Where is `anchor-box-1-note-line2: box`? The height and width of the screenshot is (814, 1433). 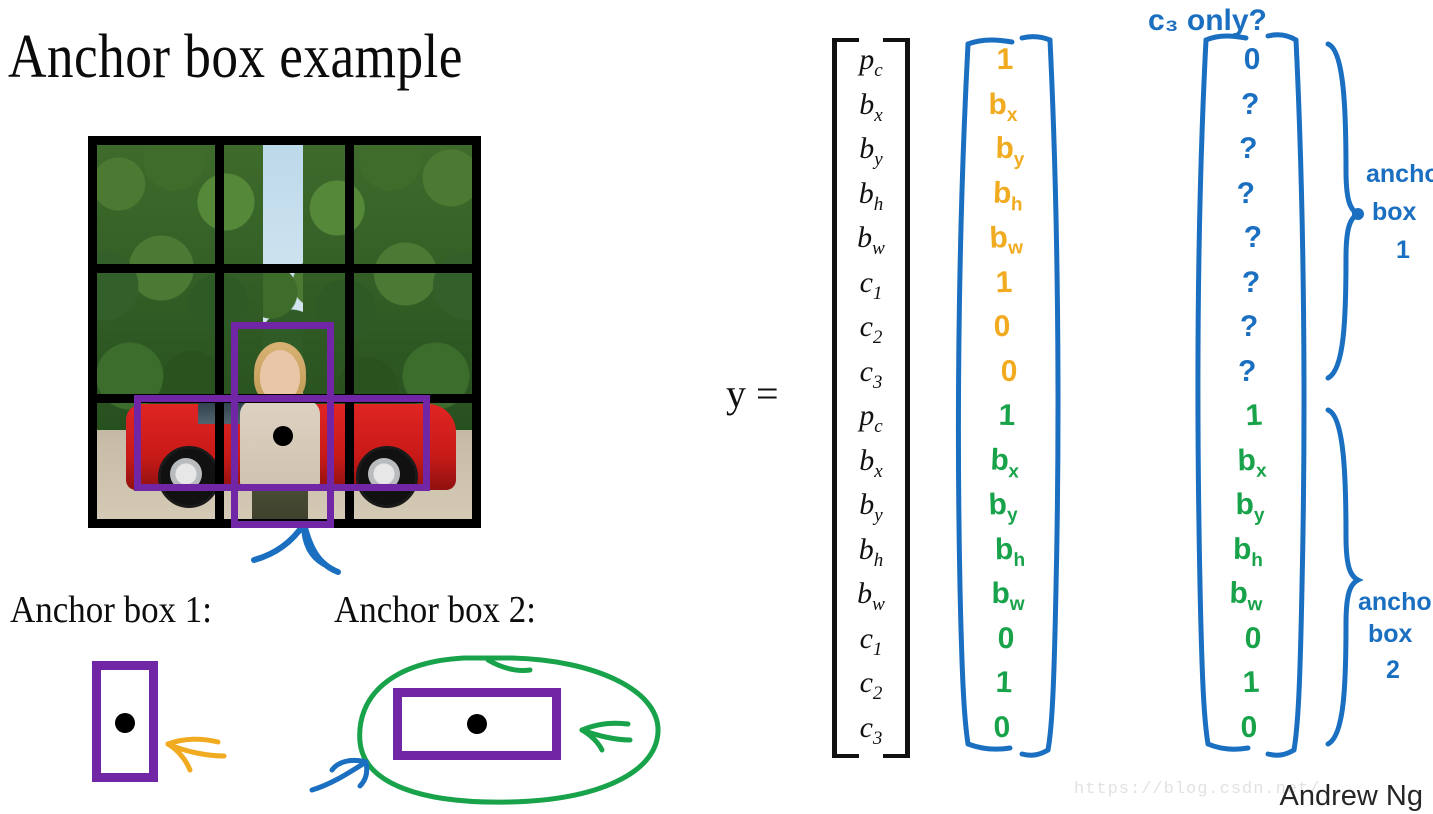 anchor-box-1-note-line2: box is located at coordinates (1394, 212).